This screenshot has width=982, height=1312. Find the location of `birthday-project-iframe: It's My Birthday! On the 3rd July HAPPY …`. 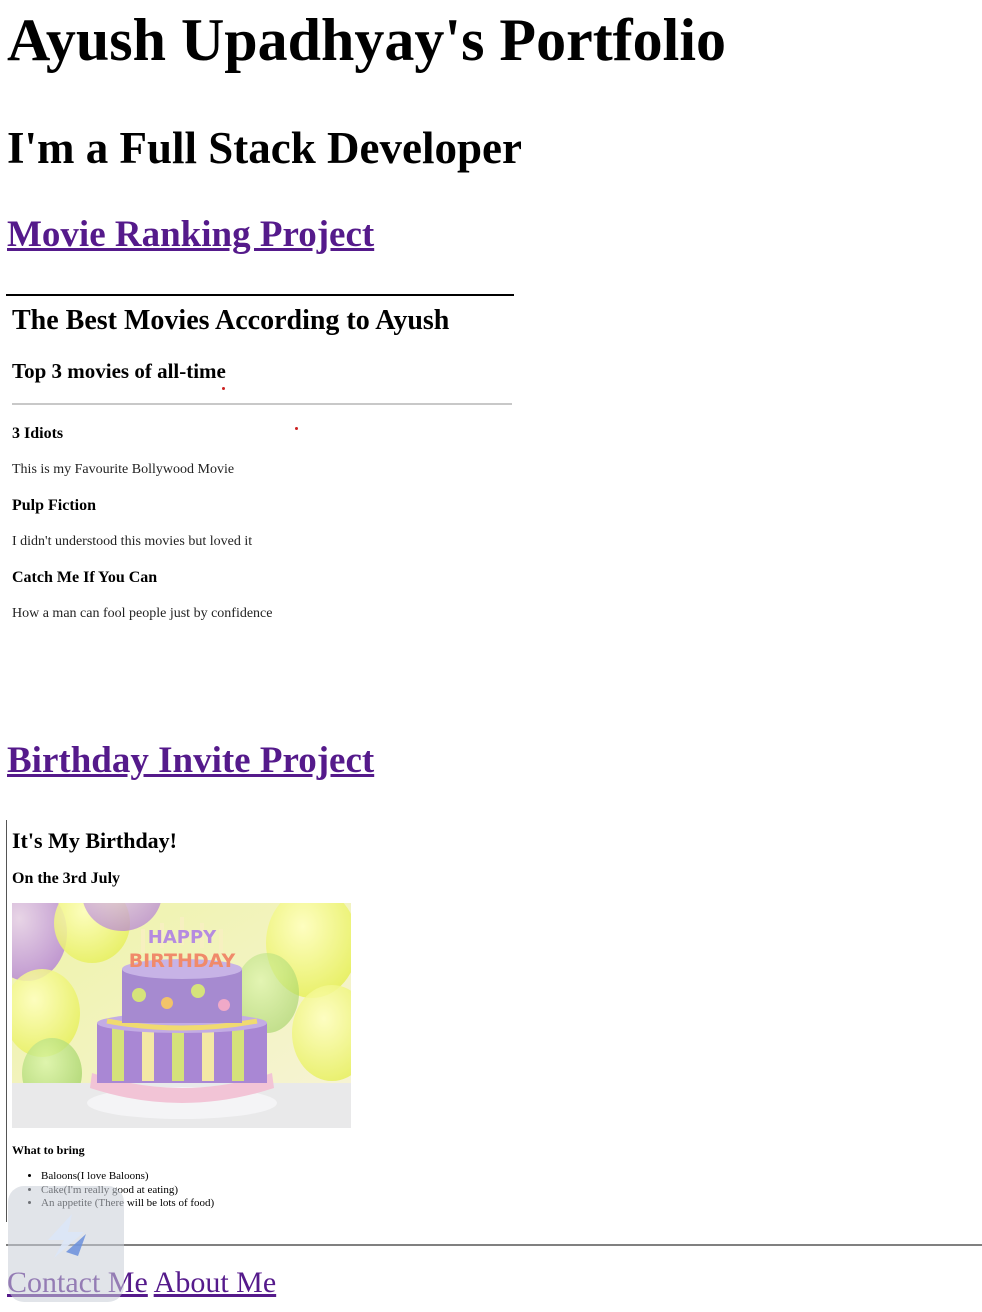

birthday-project-iframe: It's My Birthday! On the 3rd July HAPPY … is located at coordinates (206, 1021).